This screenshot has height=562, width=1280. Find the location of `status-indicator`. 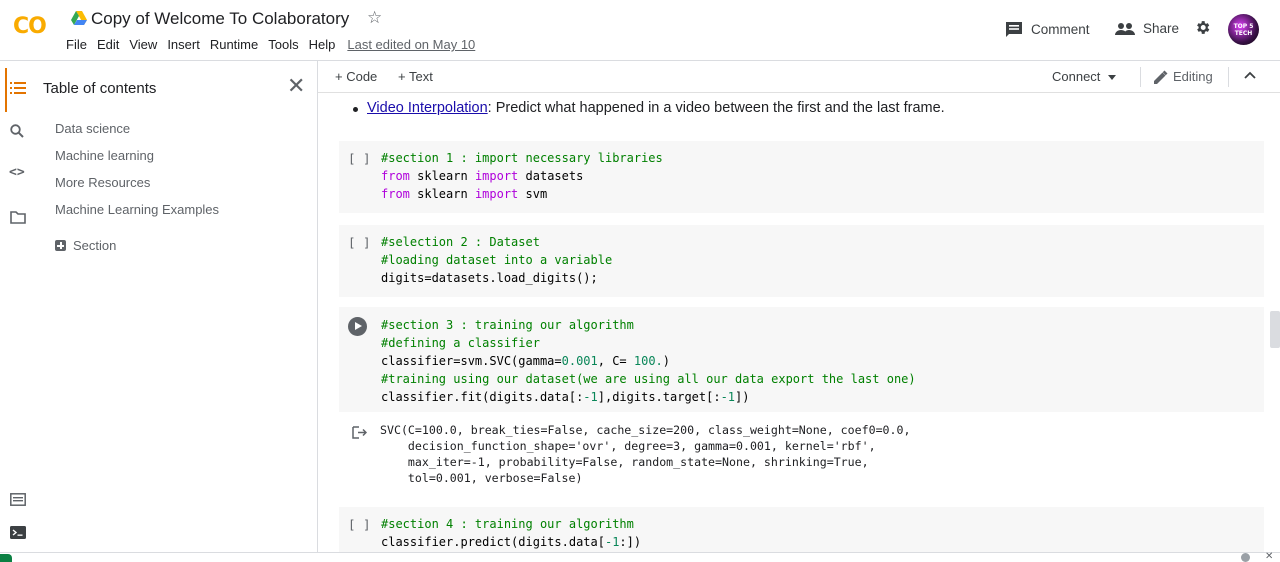

status-indicator is located at coordinates (6, 558).